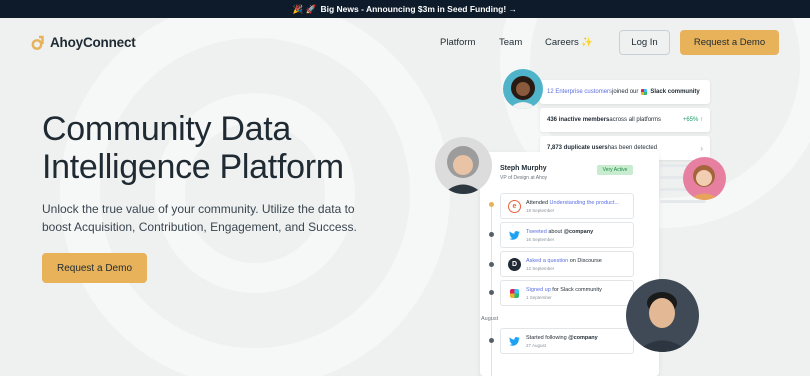  Describe the element at coordinates (524, 178) in the screenshot. I see `profile-role: VP of Design at Ahoy` at that location.